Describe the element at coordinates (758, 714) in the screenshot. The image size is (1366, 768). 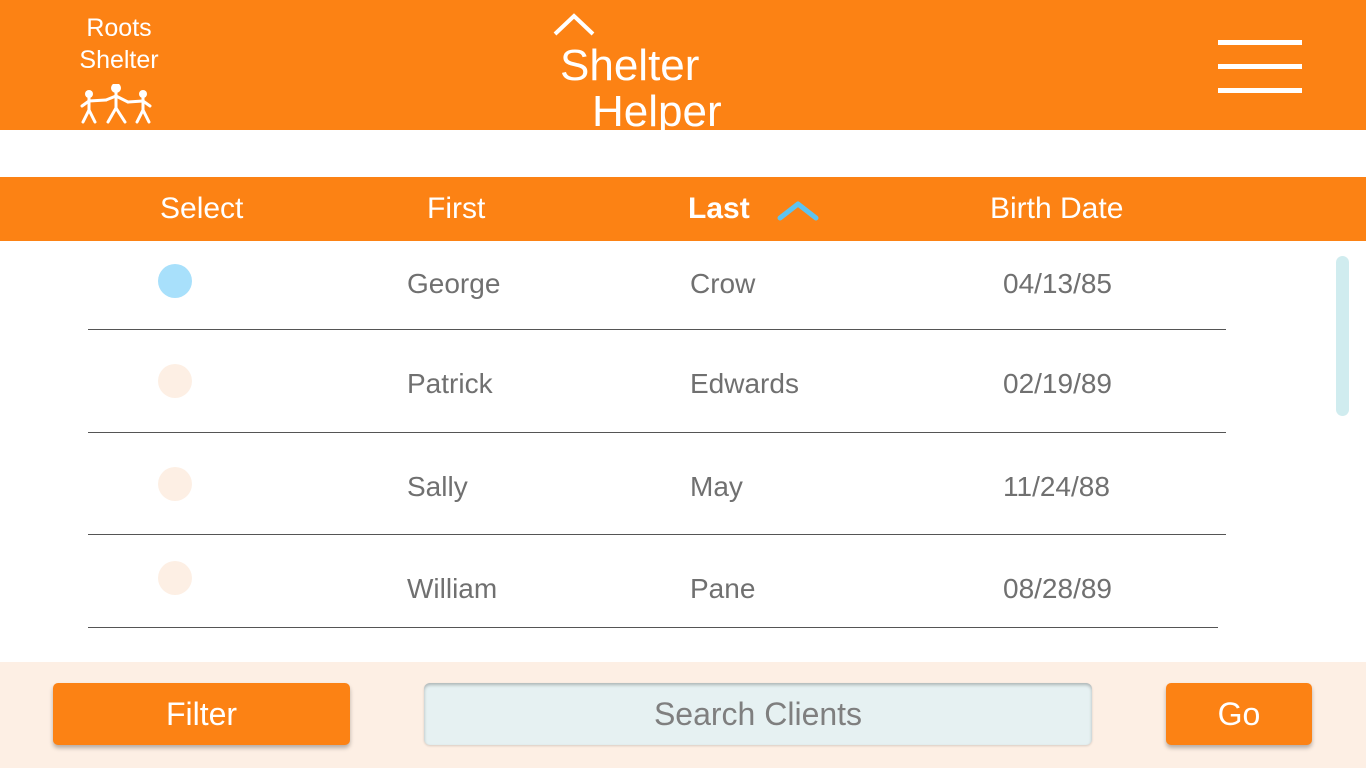
I see `search-input` at that location.